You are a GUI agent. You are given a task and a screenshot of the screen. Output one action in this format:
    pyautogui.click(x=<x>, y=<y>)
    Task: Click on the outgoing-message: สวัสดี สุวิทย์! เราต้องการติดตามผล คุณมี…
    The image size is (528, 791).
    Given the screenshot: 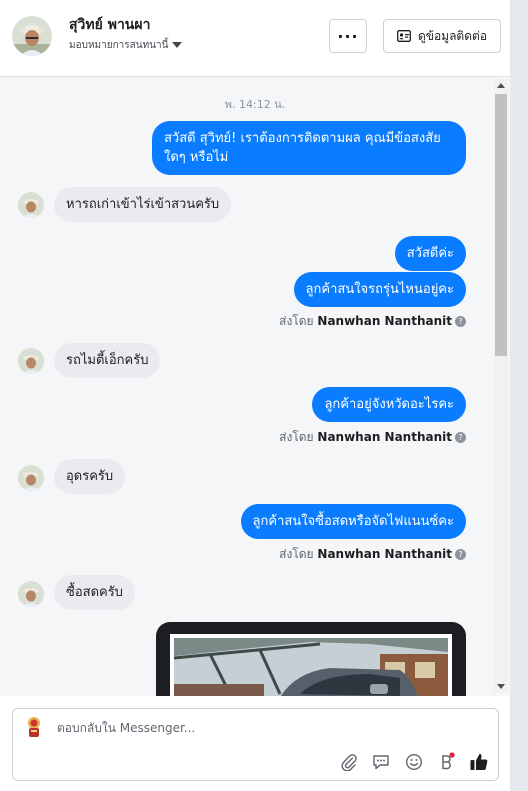 What is the action you would take?
    pyautogui.click(x=309, y=148)
    